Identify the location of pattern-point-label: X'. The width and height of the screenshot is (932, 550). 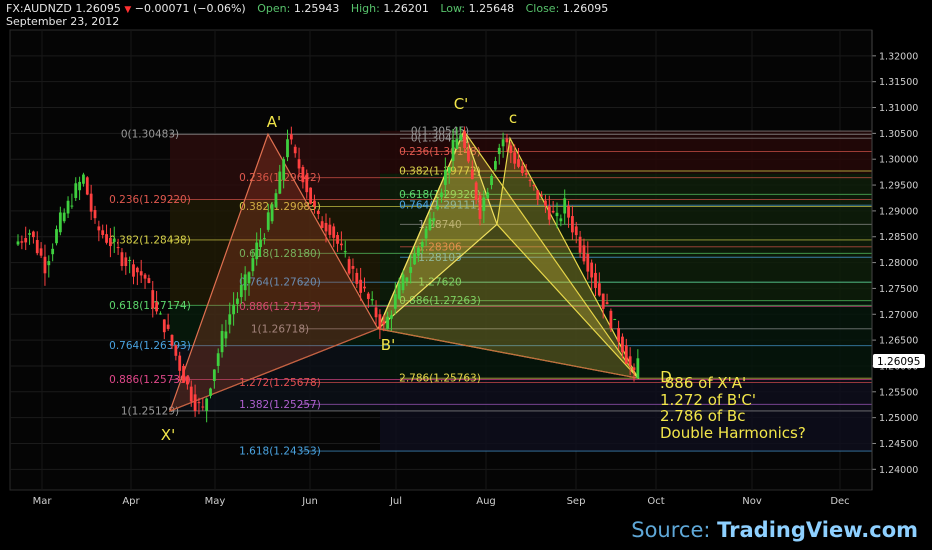
(168, 435).